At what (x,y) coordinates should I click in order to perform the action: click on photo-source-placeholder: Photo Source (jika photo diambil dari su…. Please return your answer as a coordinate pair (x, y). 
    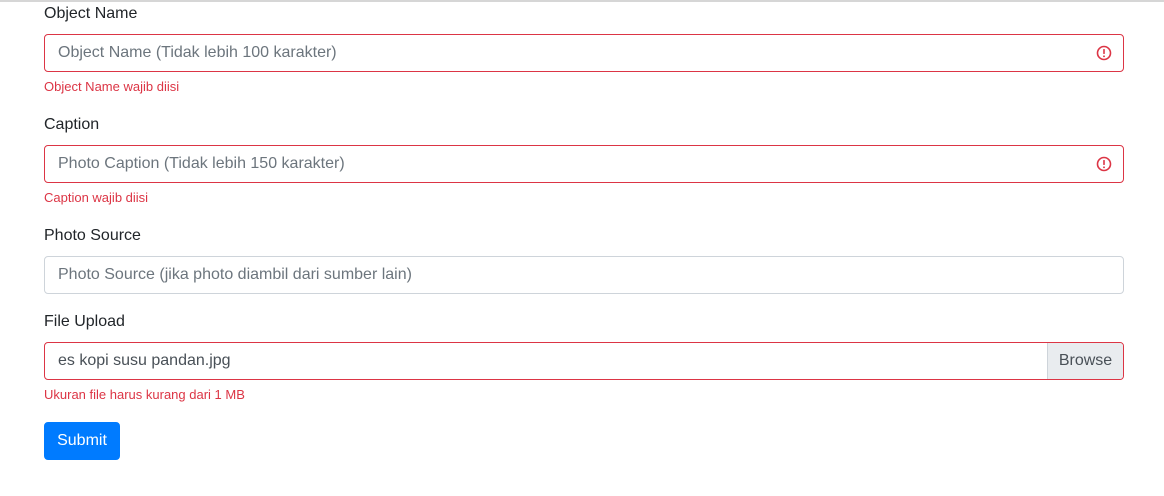
    Looking at the image, I should click on (235, 274).